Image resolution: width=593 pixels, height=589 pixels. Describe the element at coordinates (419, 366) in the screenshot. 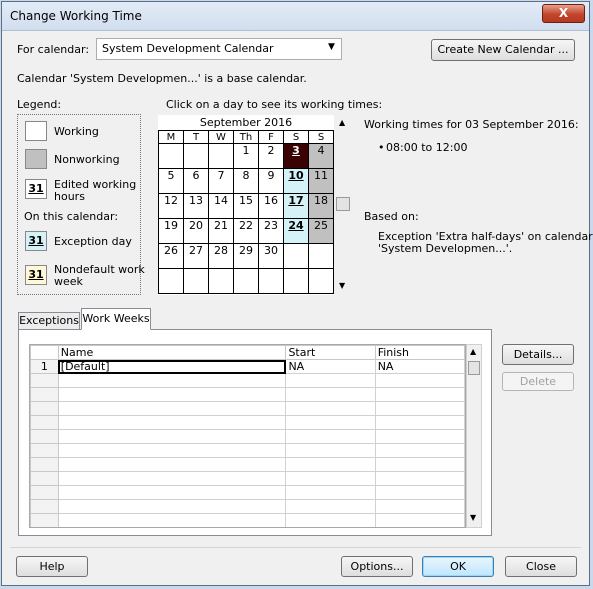

I see `cell-finish: NA` at that location.